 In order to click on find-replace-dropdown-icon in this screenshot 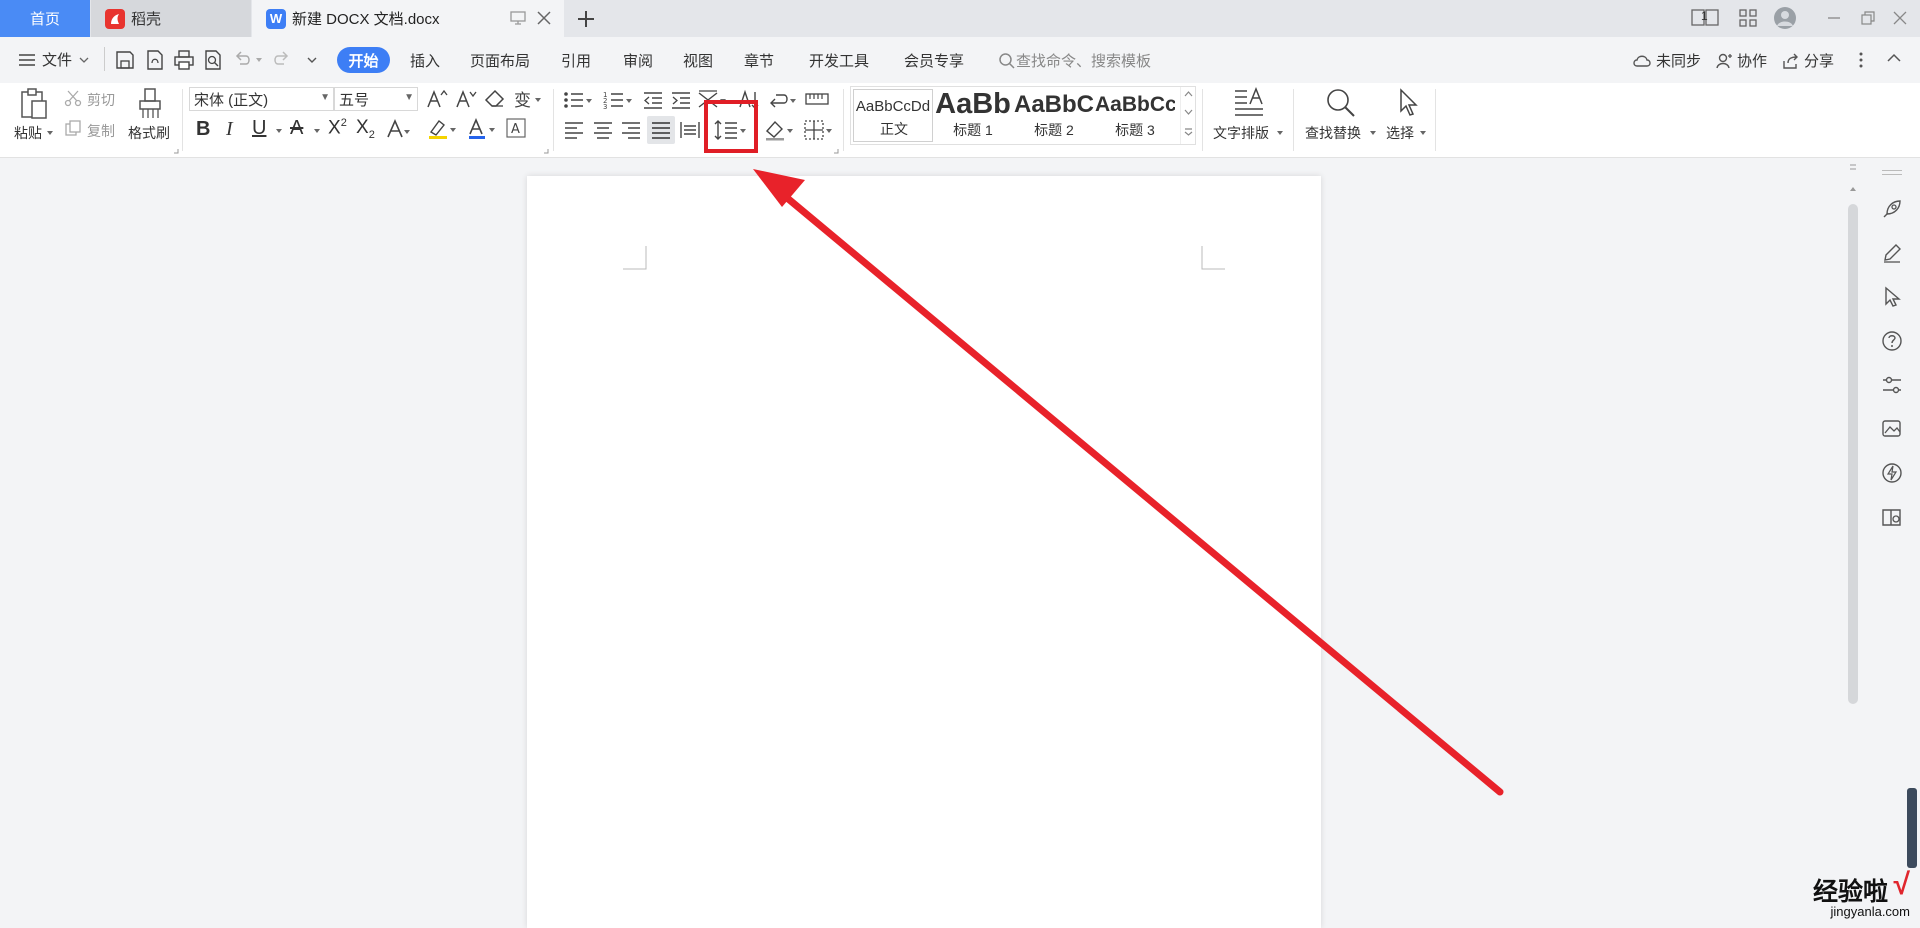, I will do `click(1373, 133)`.